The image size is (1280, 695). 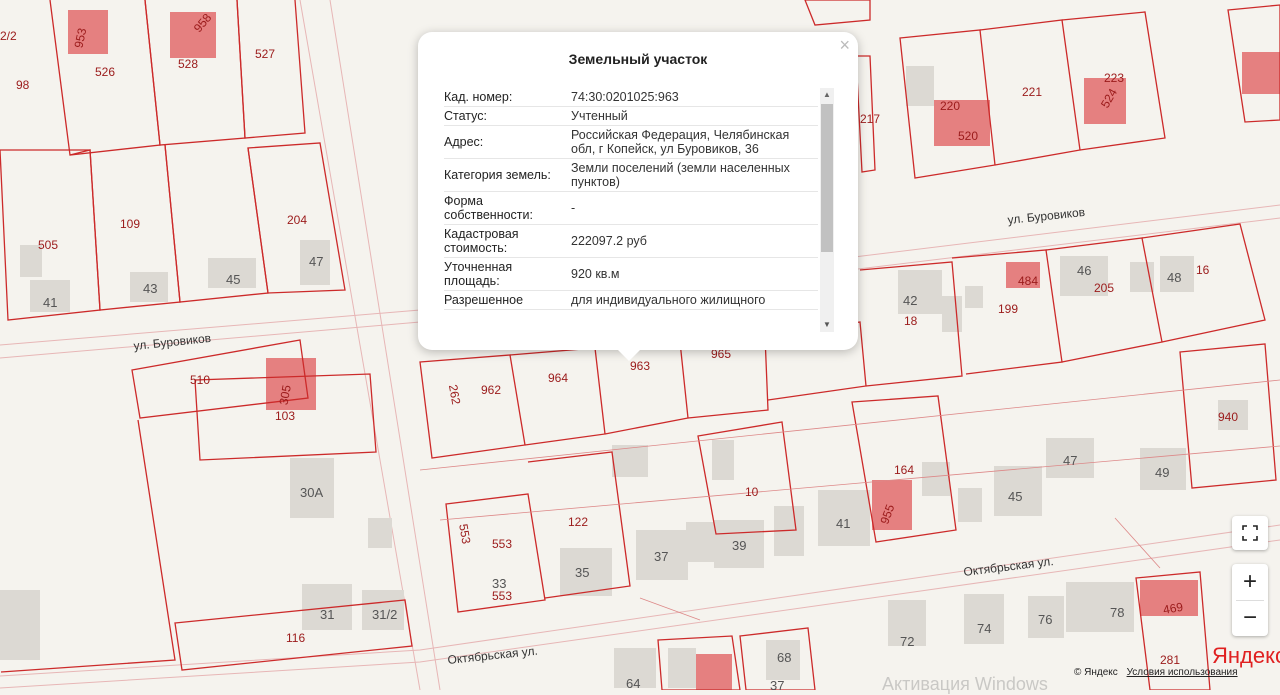 I want to click on row-value: 920 кв.м, so click(x=595, y=274).